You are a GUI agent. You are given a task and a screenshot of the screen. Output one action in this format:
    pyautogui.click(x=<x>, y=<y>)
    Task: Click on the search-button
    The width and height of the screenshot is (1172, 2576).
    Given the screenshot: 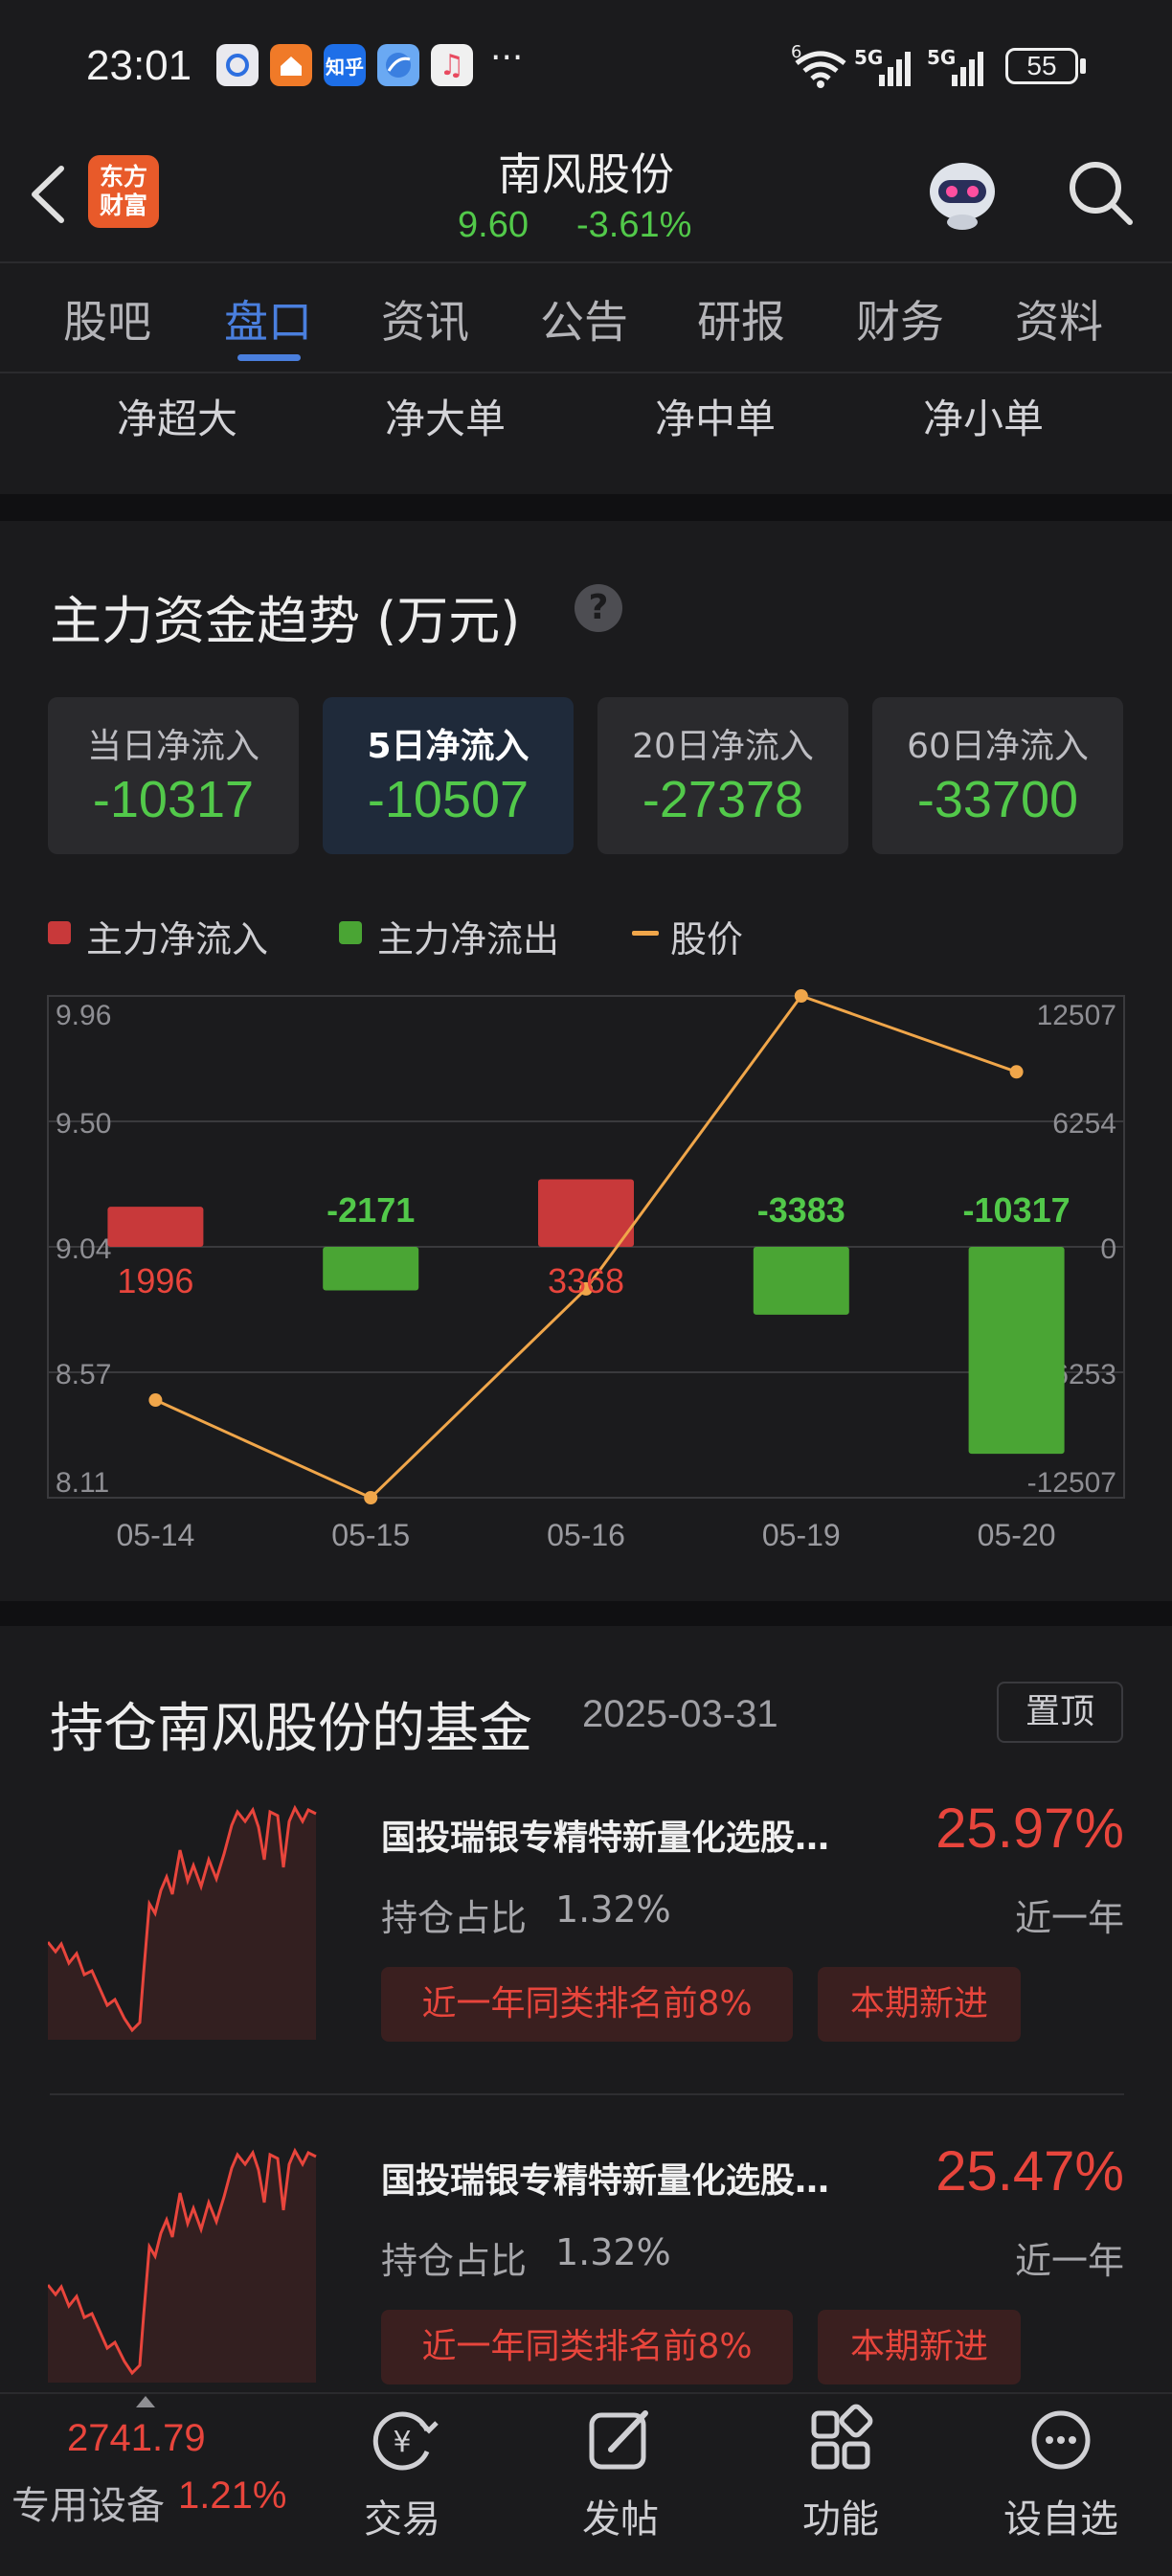 What is the action you would take?
    pyautogui.click(x=1101, y=193)
    